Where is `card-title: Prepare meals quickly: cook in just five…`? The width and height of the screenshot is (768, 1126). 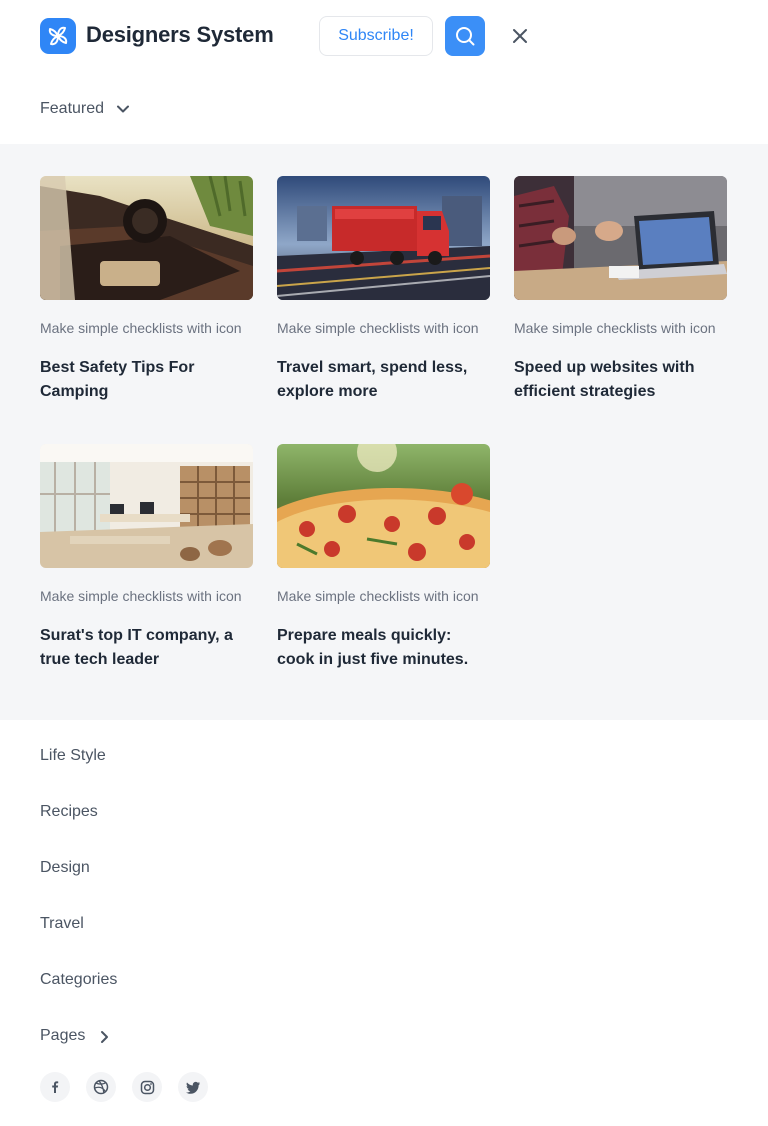
card-title: Prepare meals quickly: cook in just five… is located at coordinates (383, 648).